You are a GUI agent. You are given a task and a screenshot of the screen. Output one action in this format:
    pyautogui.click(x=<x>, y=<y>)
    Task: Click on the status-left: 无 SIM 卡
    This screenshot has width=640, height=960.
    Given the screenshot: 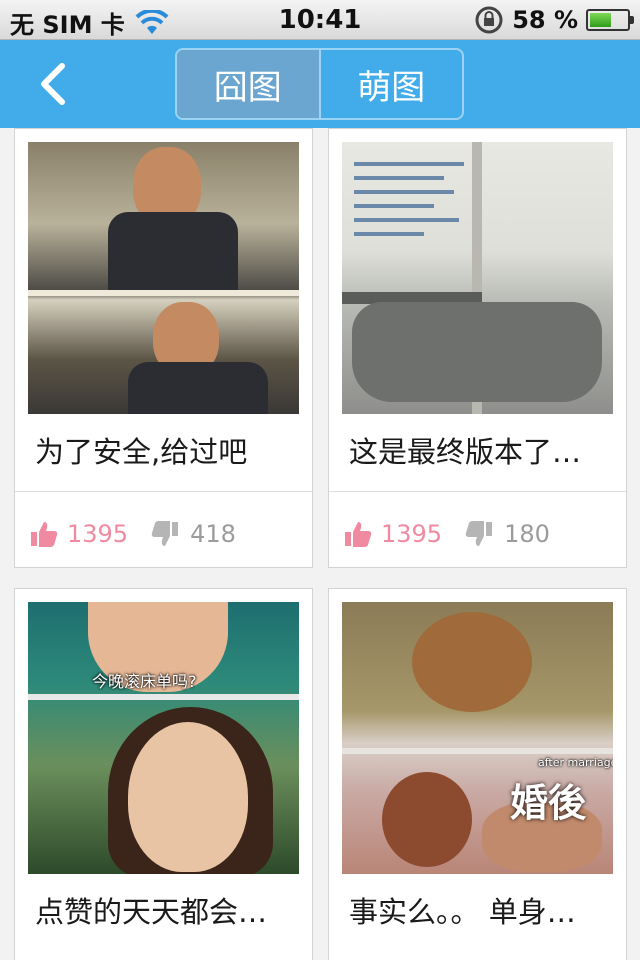 What is the action you would take?
    pyautogui.click(x=89, y=22)
    